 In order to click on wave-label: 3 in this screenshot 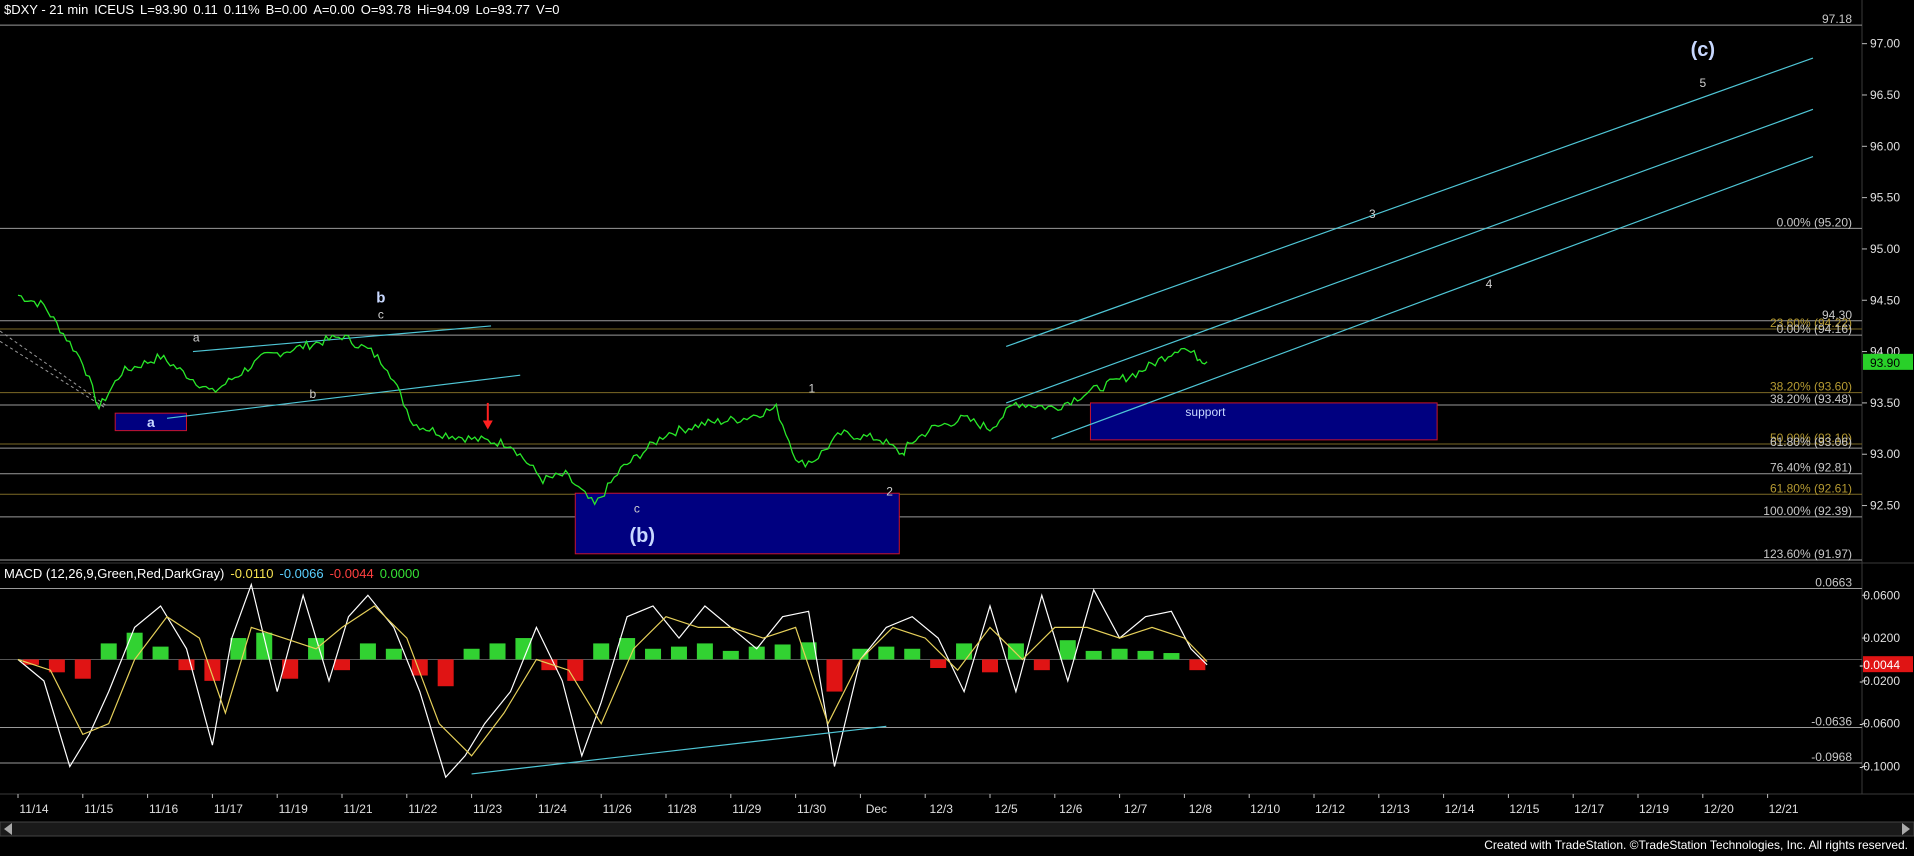, I will do `click(1372, 214)`.